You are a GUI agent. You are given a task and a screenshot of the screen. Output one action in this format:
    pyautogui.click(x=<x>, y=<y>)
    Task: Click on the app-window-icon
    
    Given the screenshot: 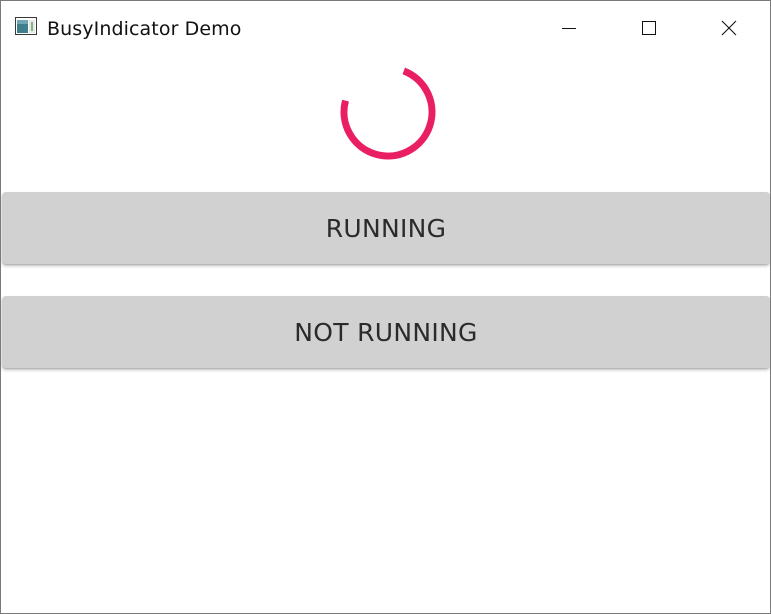 What is the action you would take?
    pyautogui.click(x=26, y=26)
    